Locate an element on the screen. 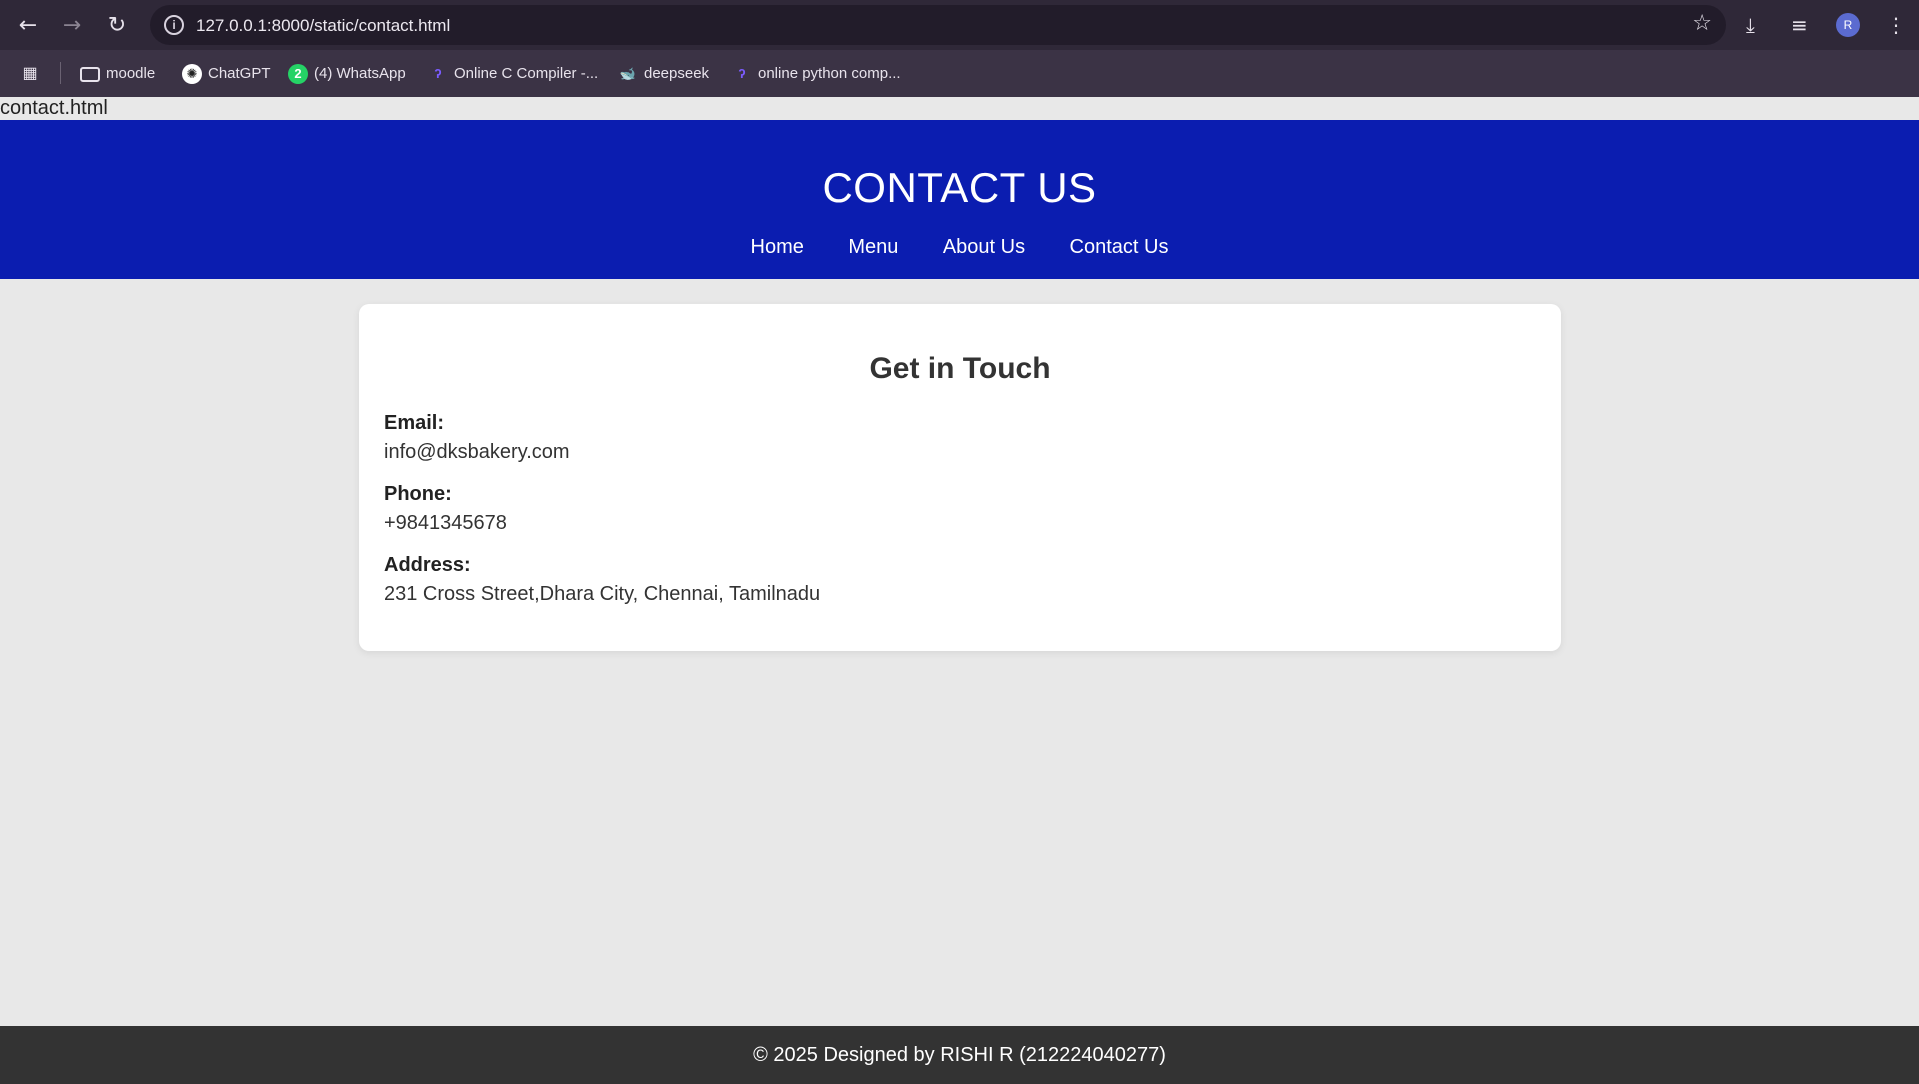 The height and width of the screenshot is (1084, 1919). bookmark-whatsapp: 2 (4) WhatsApp is located at coordinates (347, 74).